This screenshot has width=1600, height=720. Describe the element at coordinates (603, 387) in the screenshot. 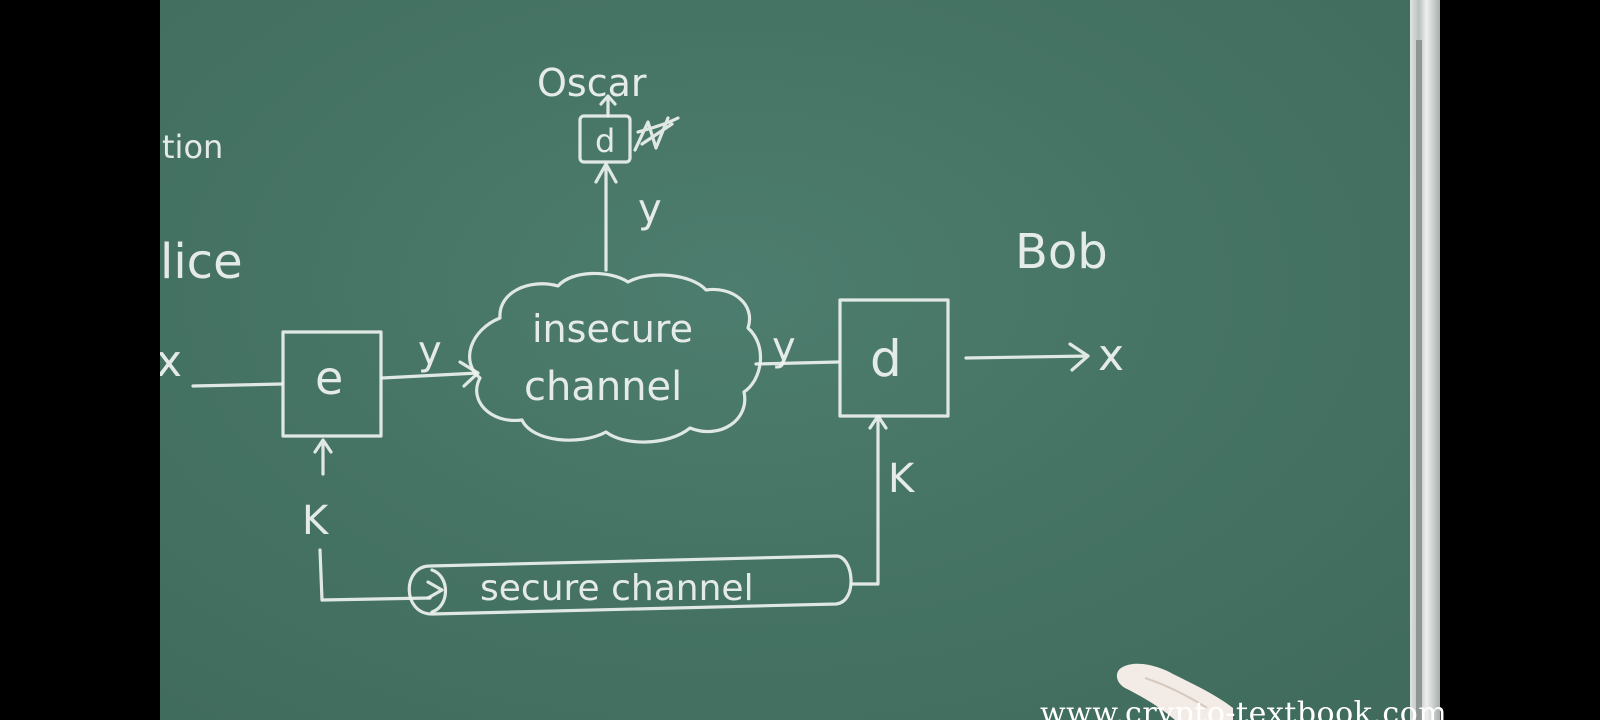

I see `insecure-channel-label-line2: channel` at that location.